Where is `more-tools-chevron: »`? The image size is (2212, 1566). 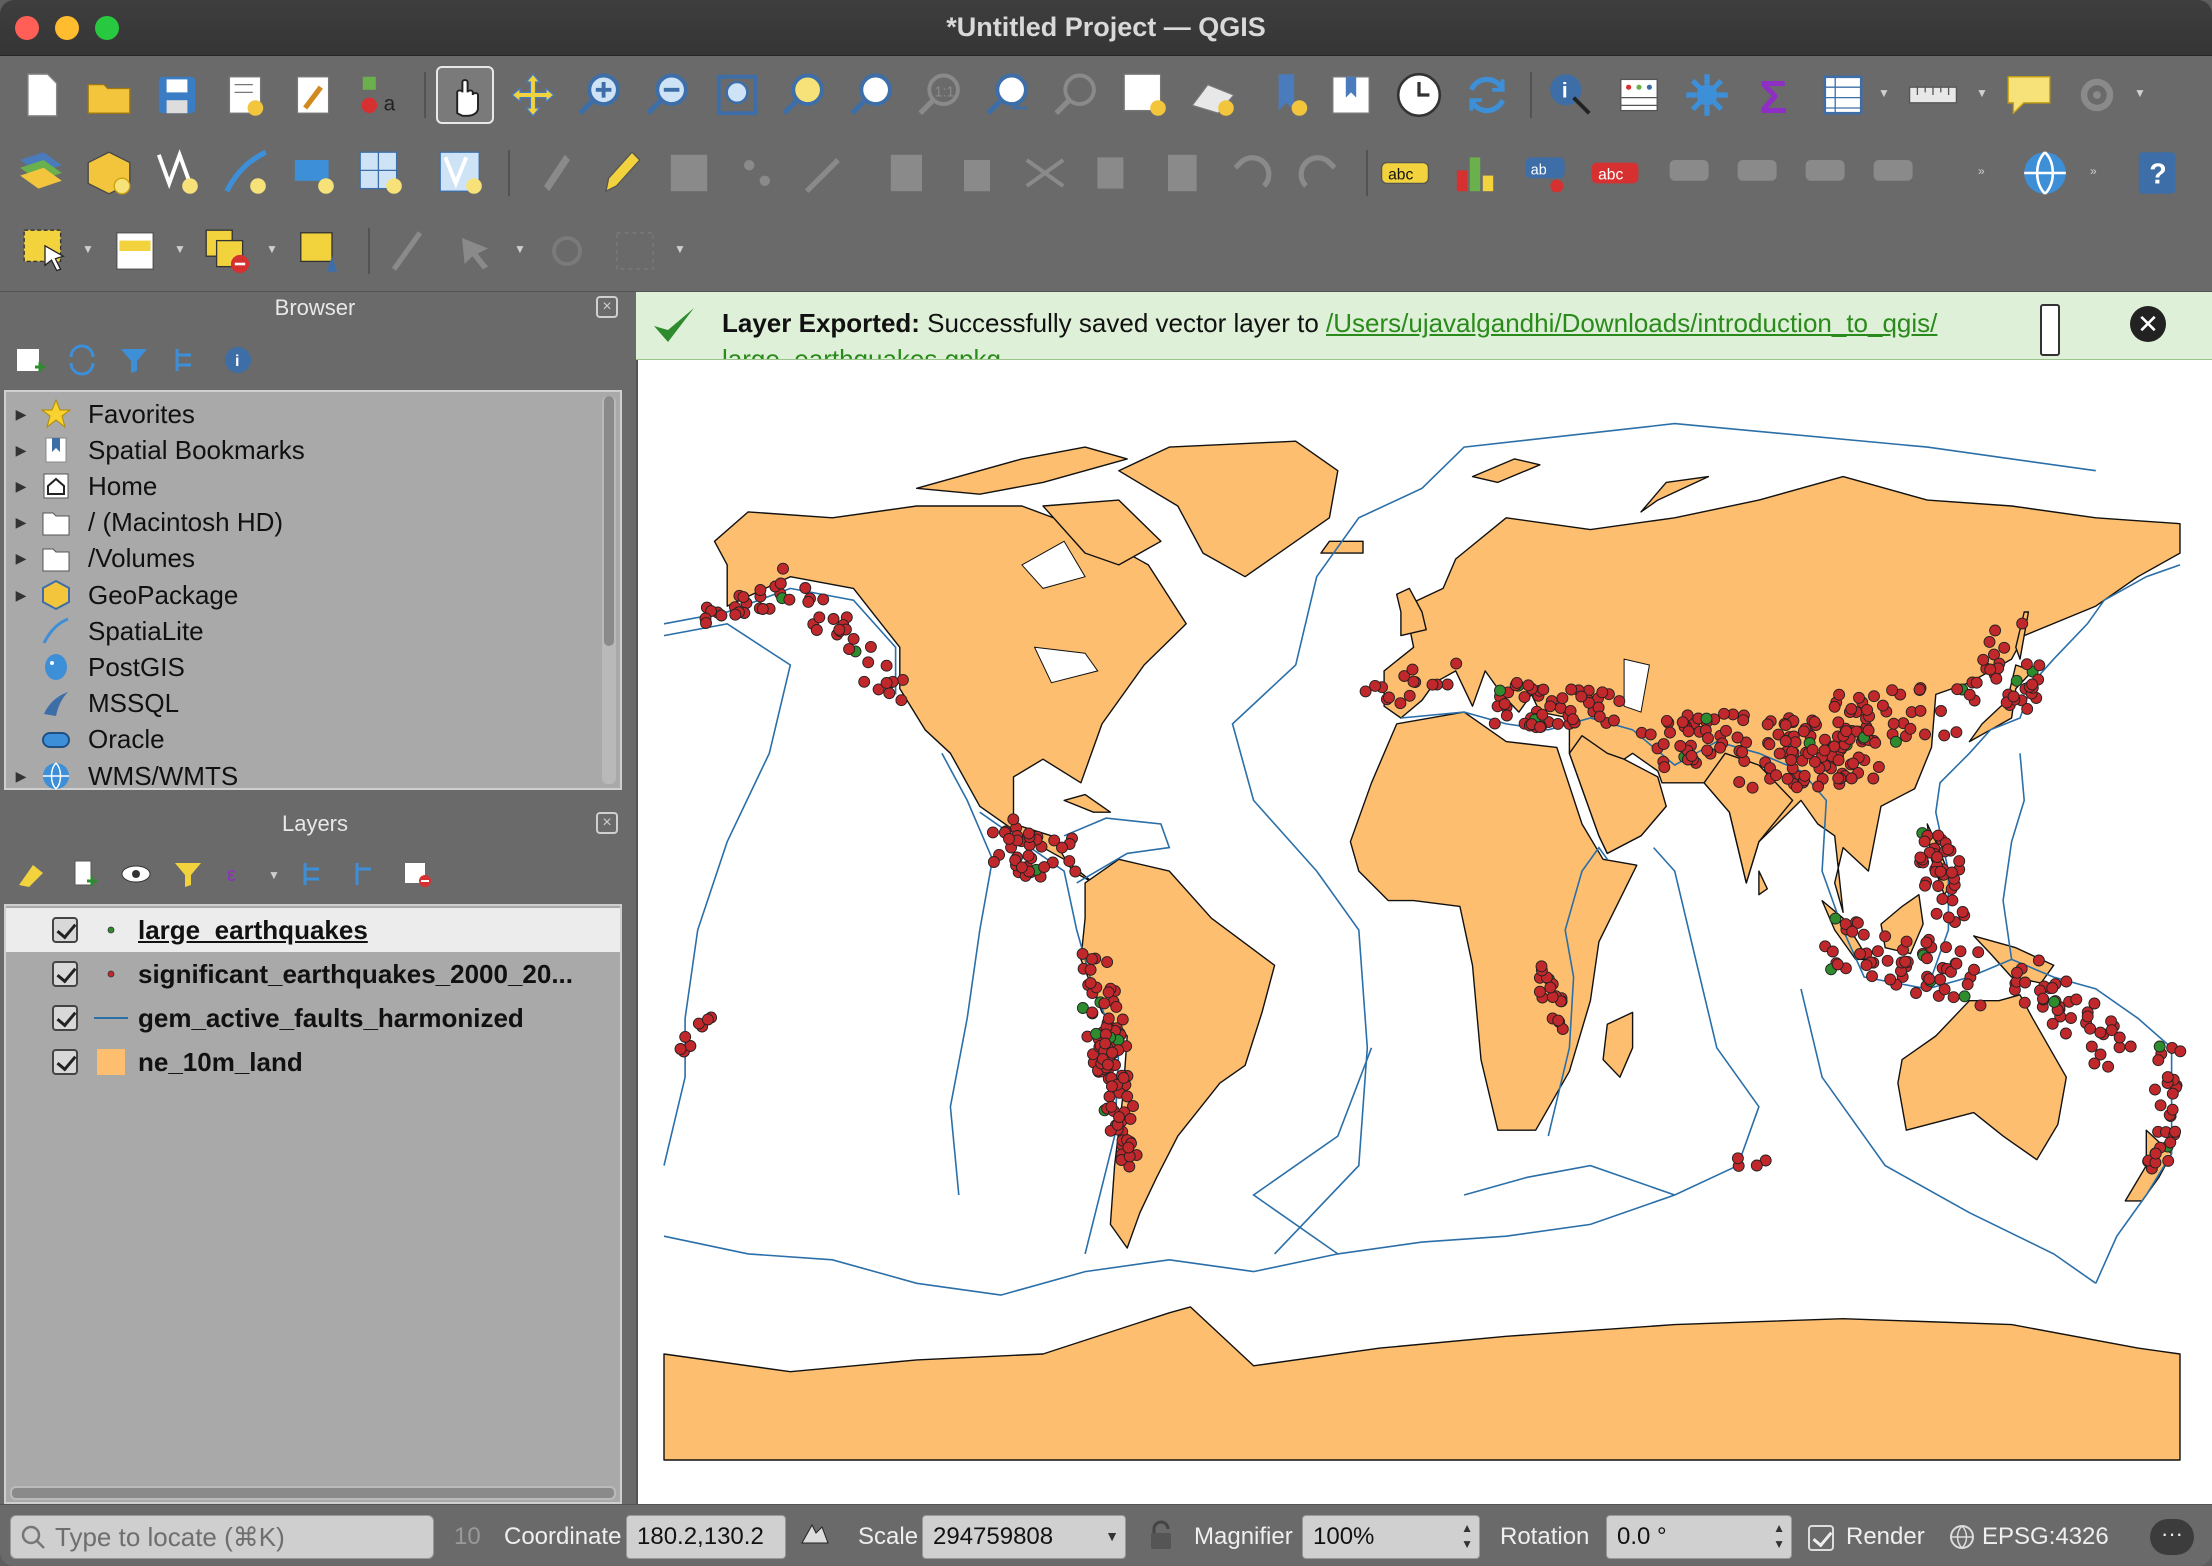 more-tools-chevron: » is located at coordinates (1985, 171).